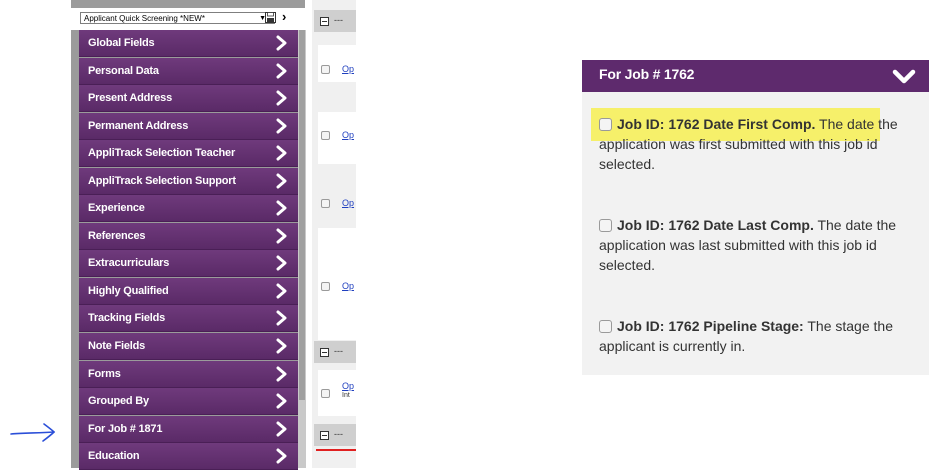  I want to click on field-name: Job ID: 1762 Date First Comp., so click(716, 124).